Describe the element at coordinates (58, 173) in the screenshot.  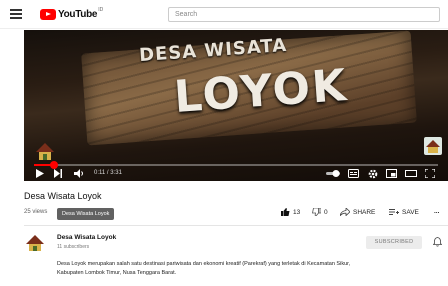
I see `next-icon` at that location.